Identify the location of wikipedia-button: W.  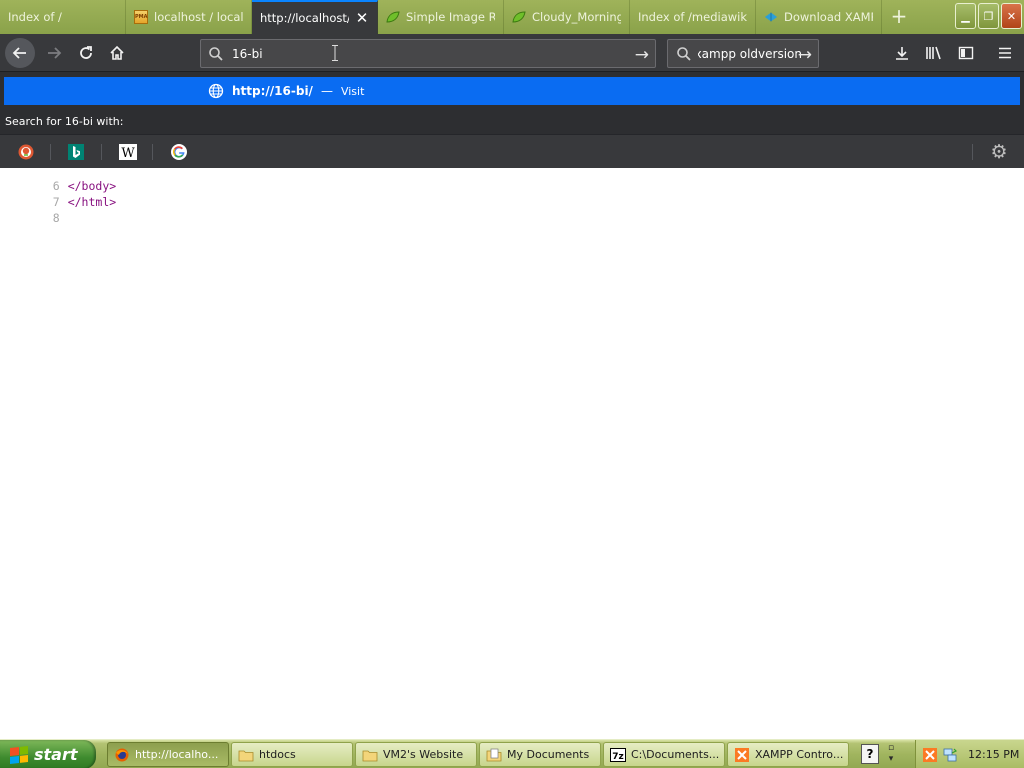
(128, 152).